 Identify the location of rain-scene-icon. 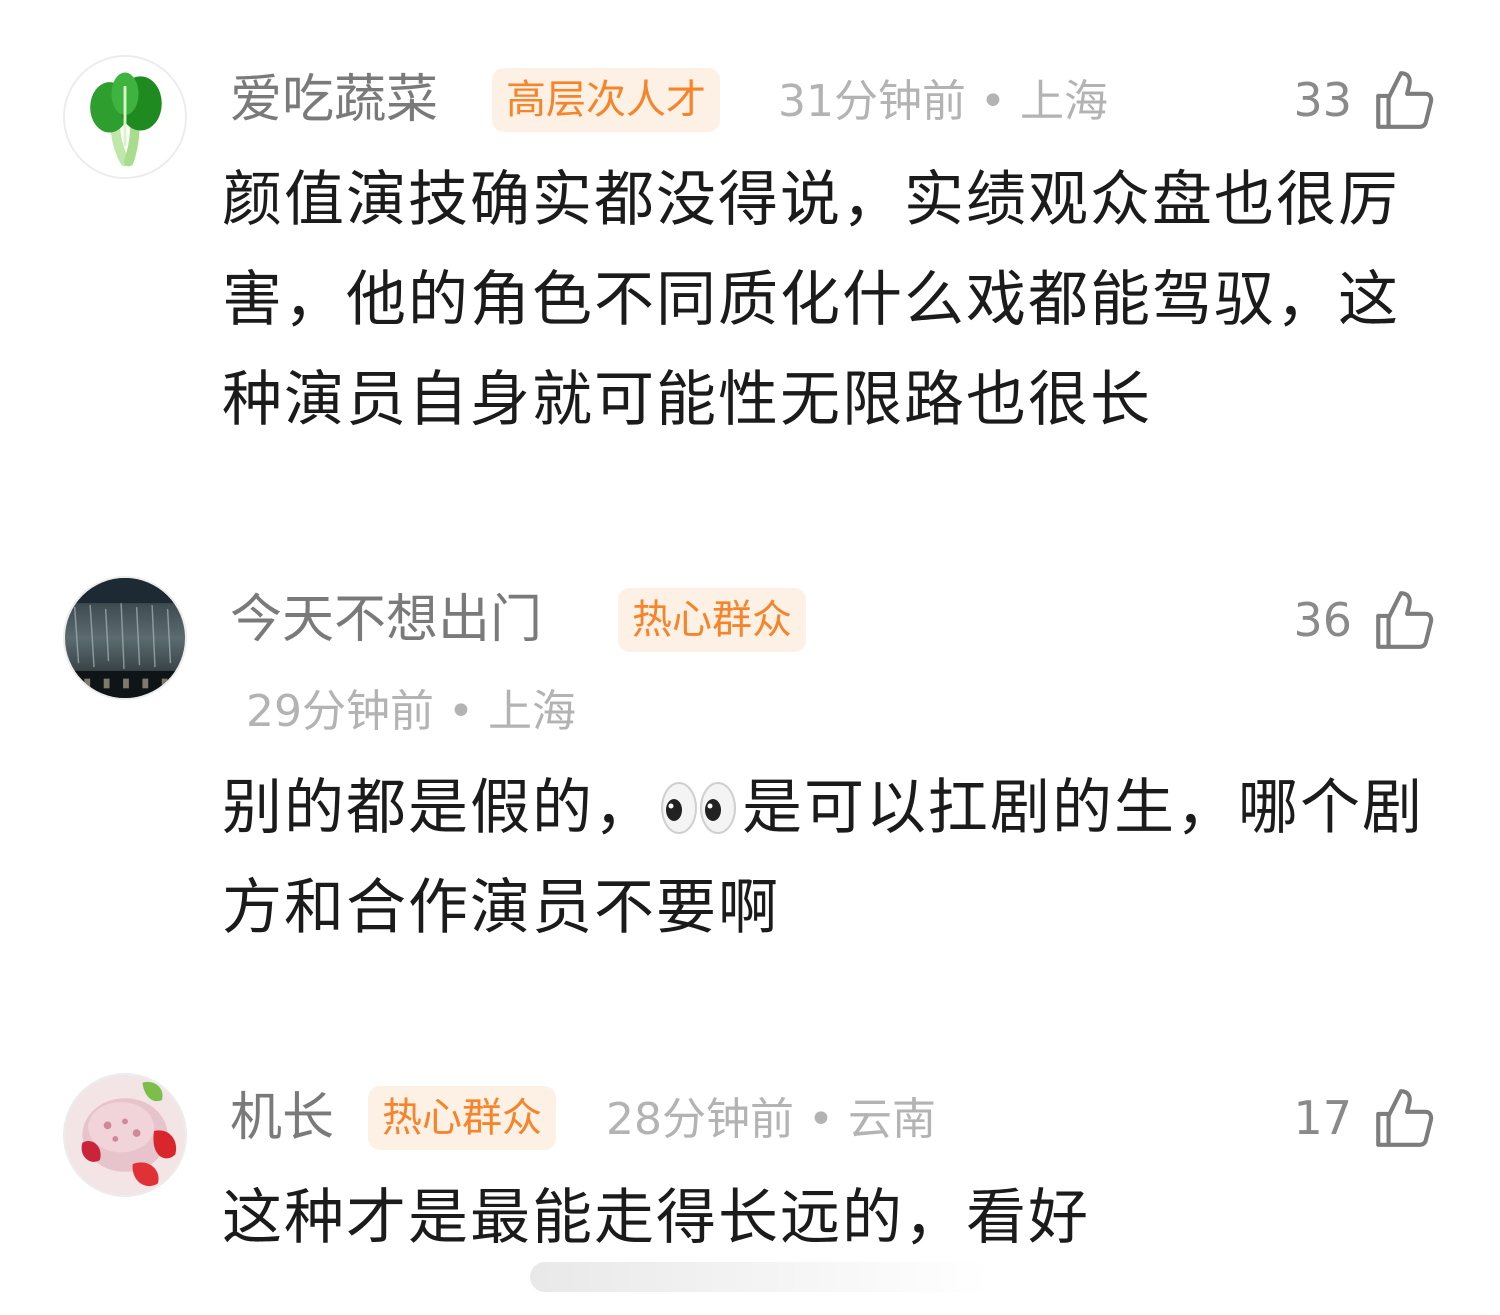
(125, 638).